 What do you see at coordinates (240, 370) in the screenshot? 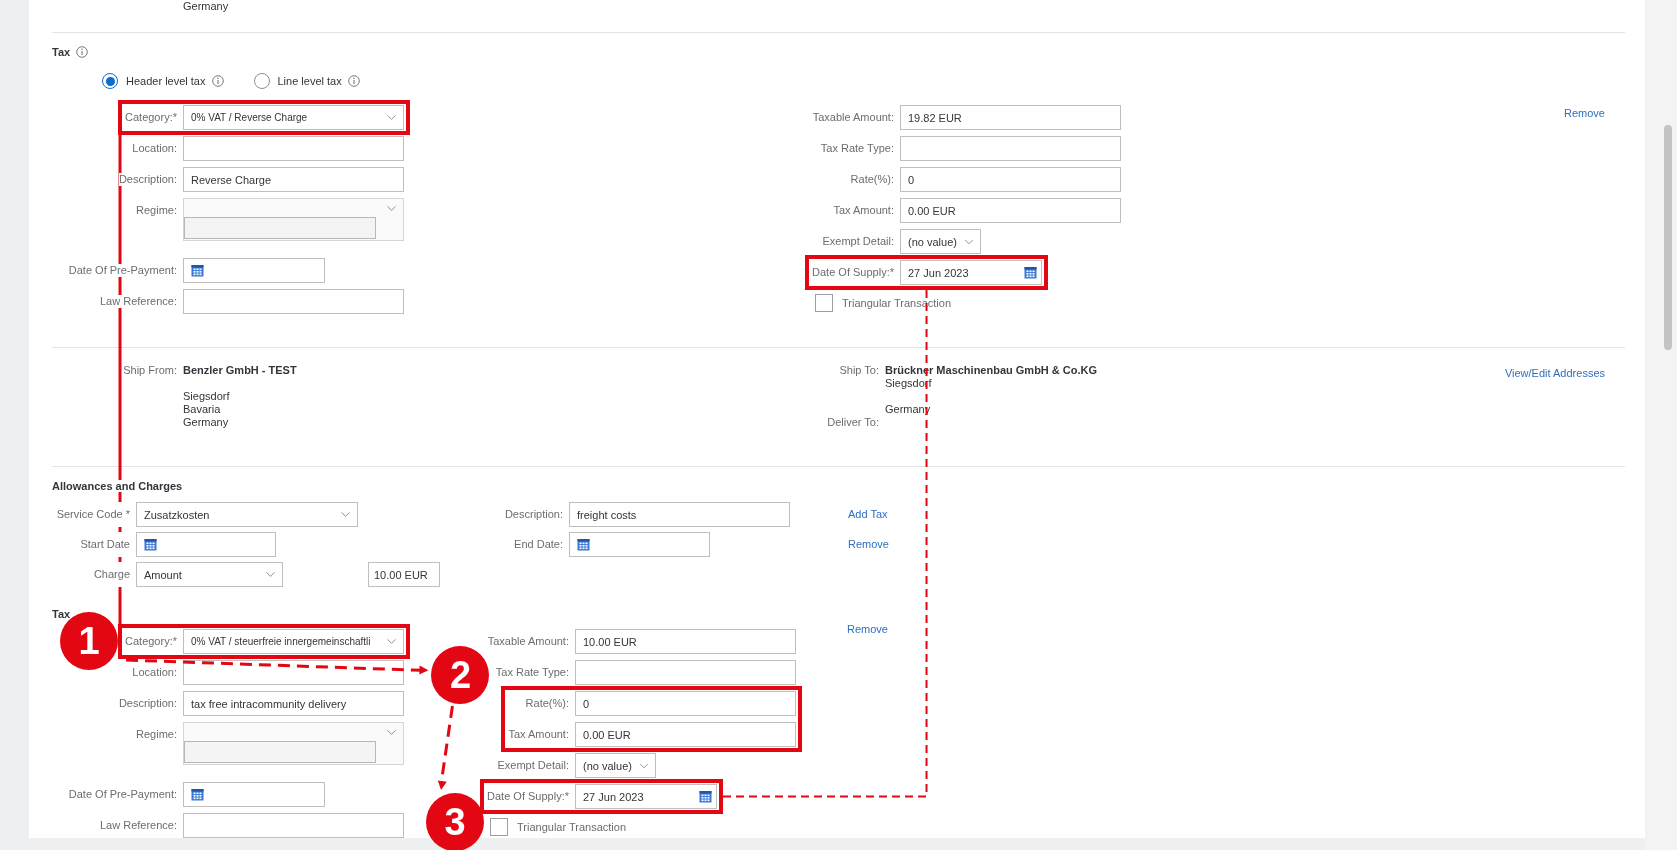
I see `company-name: Benzler GmbH - TEST` at bounding box center [240, 370].